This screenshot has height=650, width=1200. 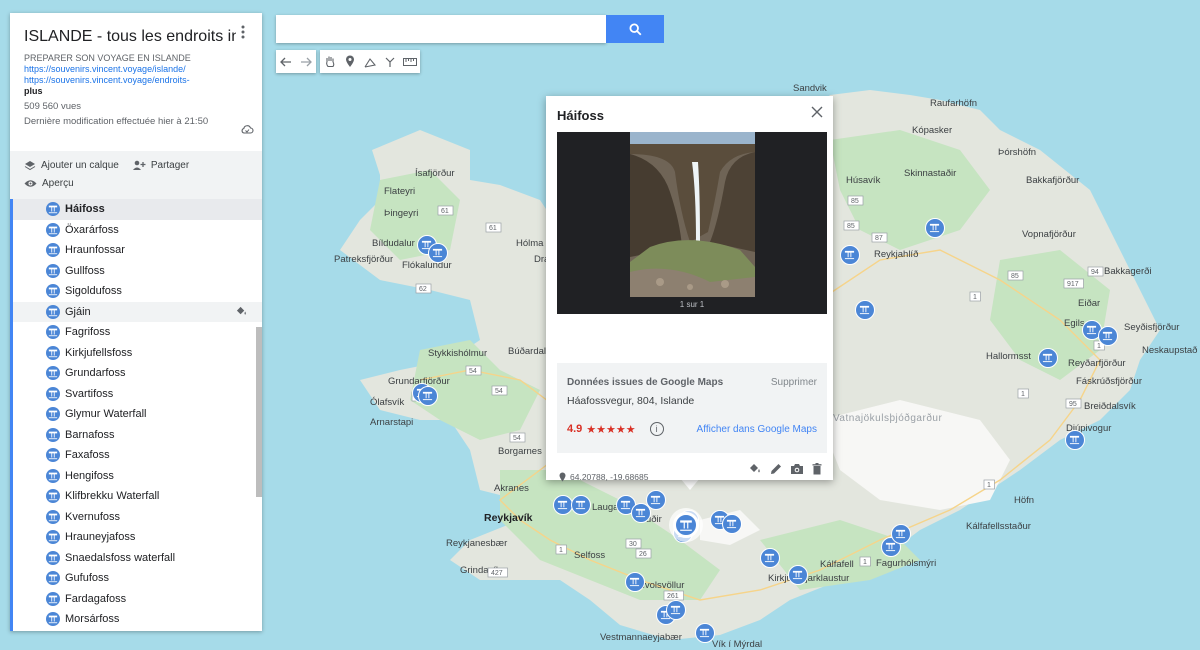 What do you see at coordinates (363, 259) in the screenshot?
I see `map-label-patreksfjordur: Patreksfjörður` at bounding box center [363, 259].